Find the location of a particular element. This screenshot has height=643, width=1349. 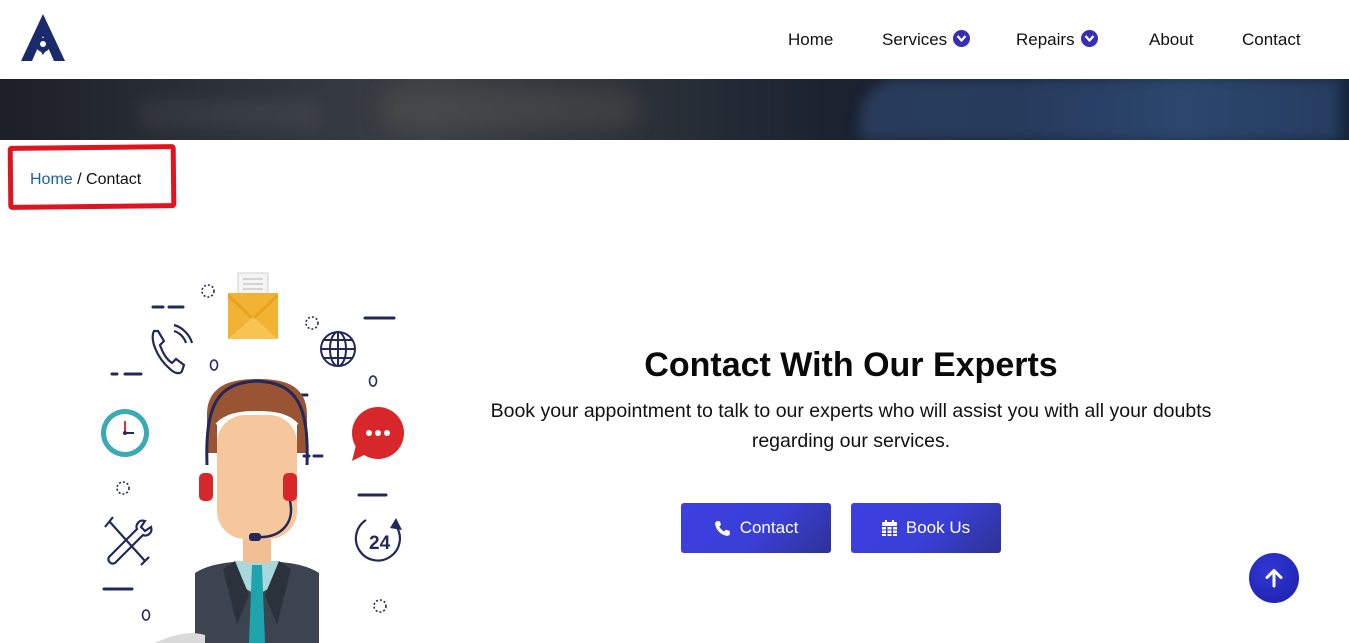

support-agent-illustration: 24 is located at coordinates (252, 457).